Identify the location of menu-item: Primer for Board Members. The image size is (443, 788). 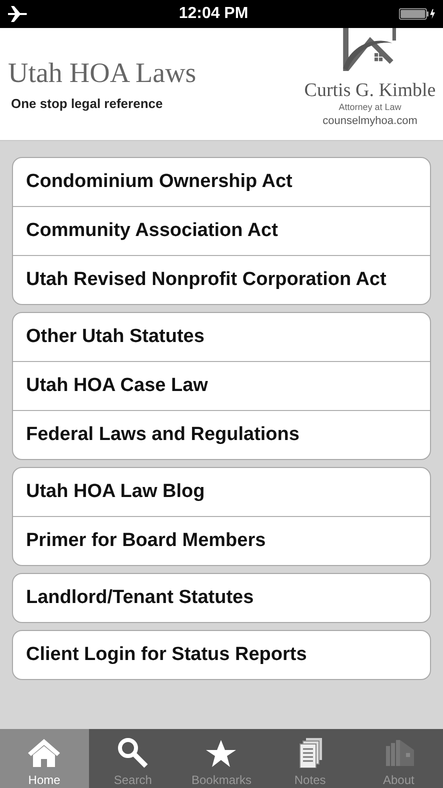
(221, 540).